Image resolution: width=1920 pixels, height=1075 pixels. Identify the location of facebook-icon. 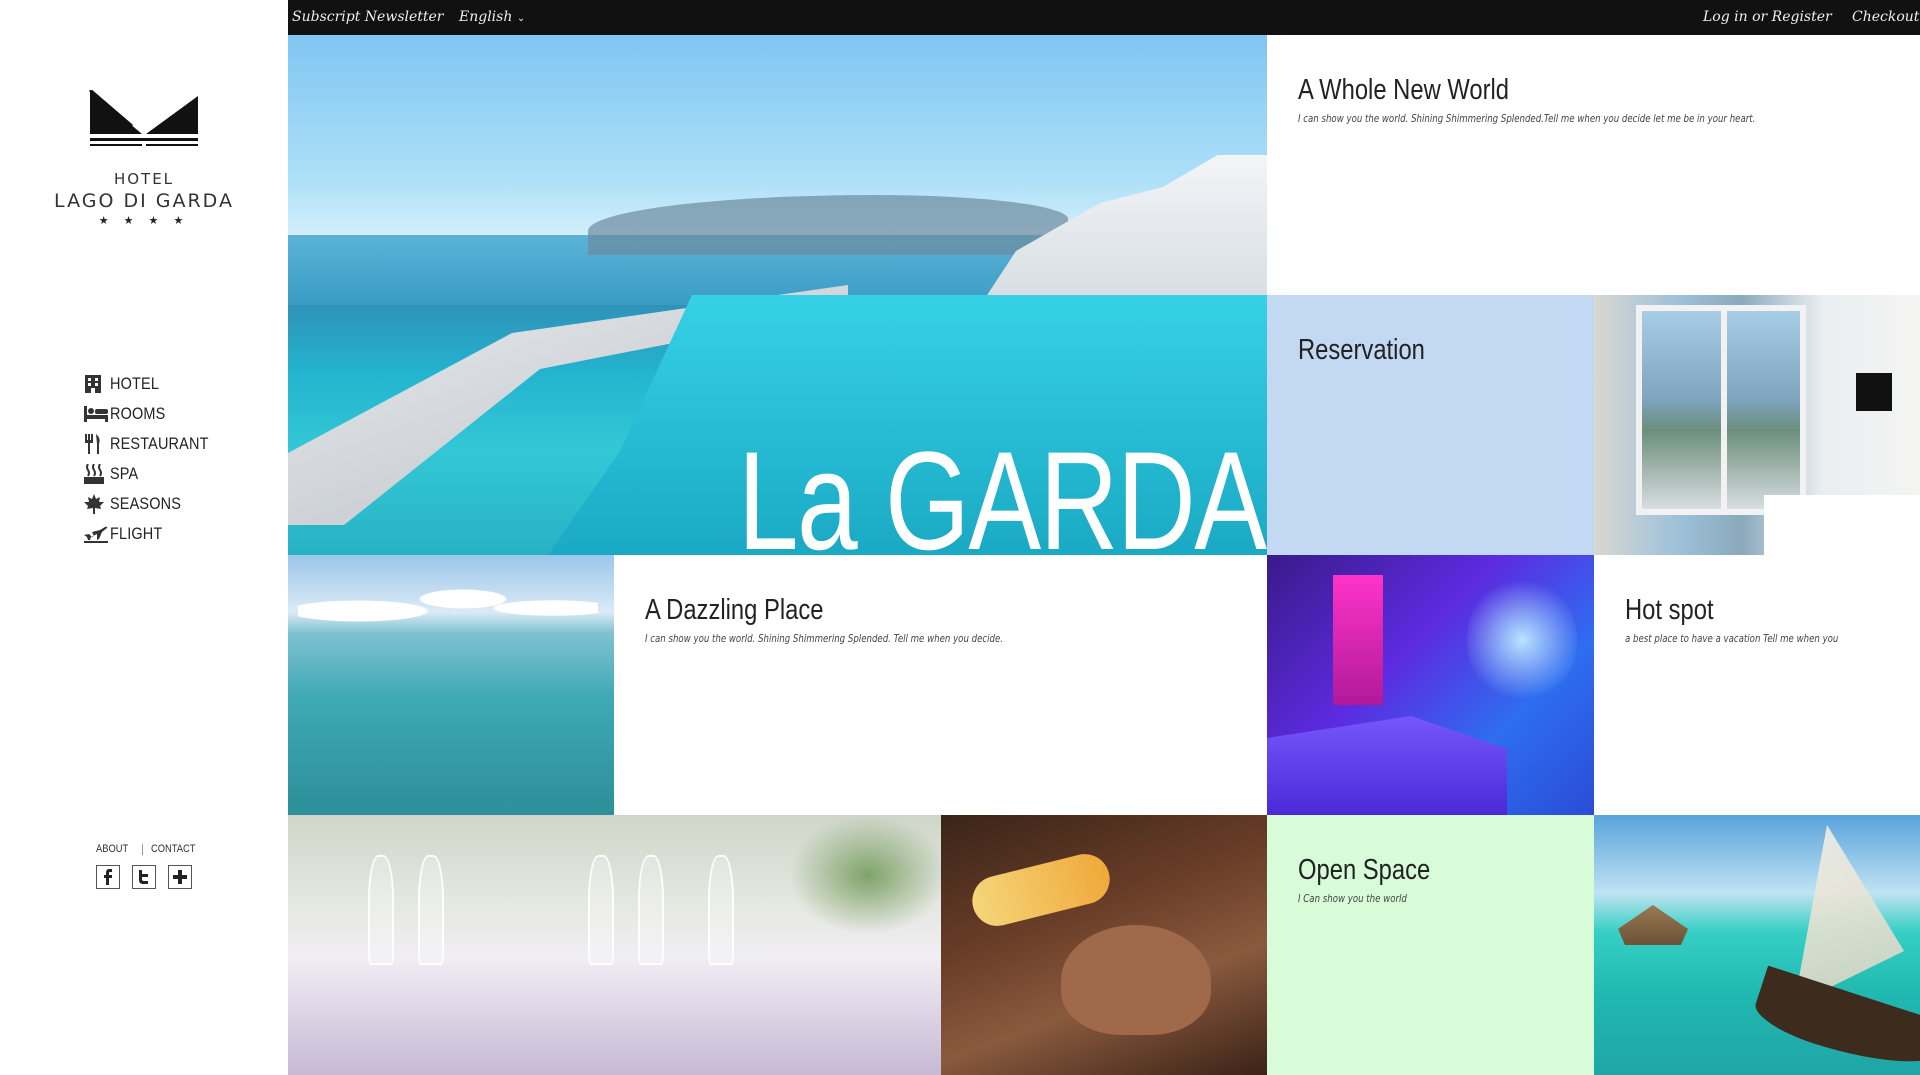
(108, 877).